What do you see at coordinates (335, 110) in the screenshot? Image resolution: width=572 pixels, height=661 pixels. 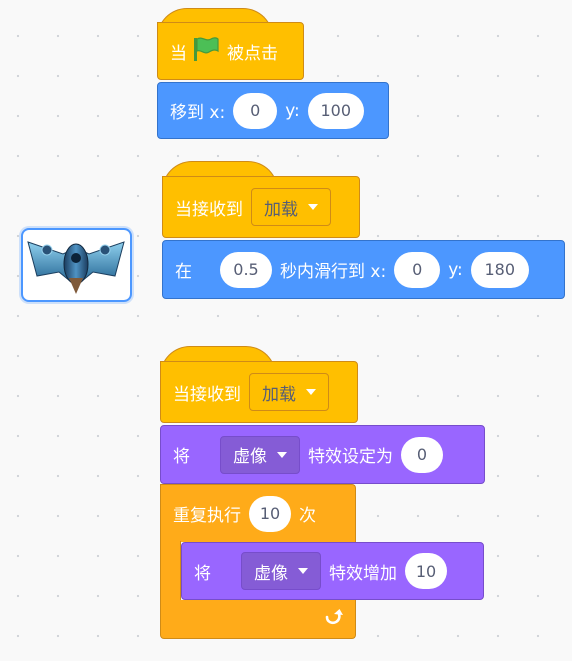 I see `goto-y-input: 100` at bounding box center [335, 110].